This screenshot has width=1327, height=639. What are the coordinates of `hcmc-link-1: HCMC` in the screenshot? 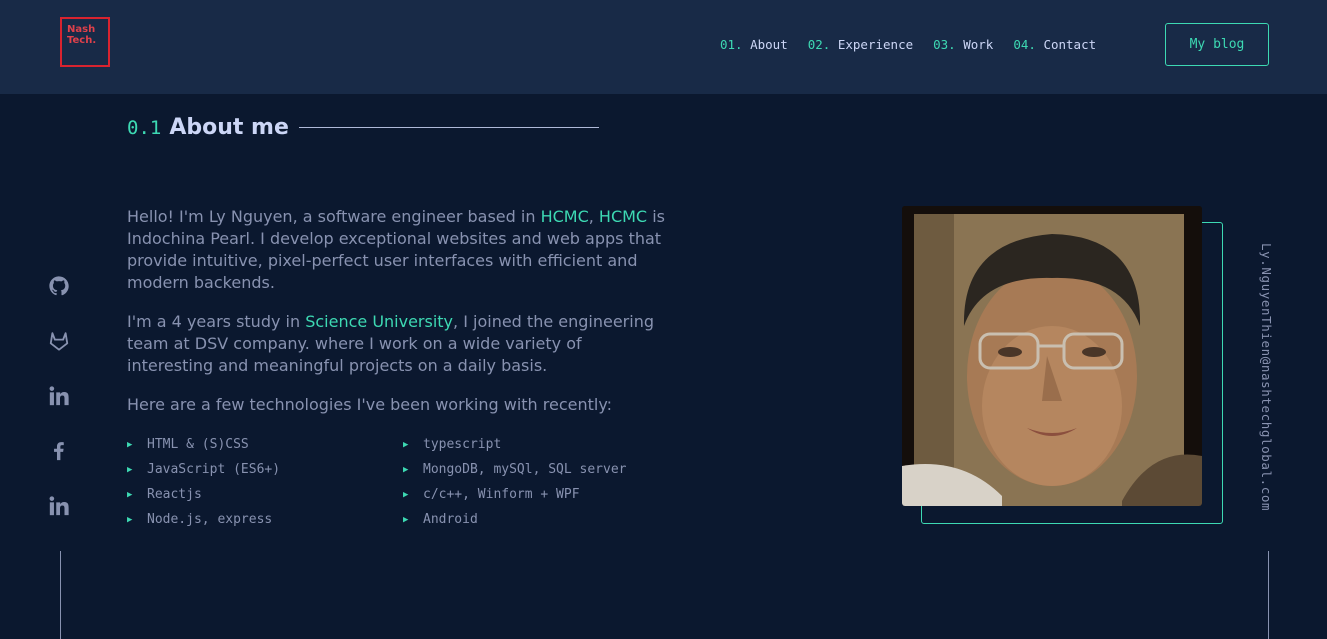 It's located at (565, 216).